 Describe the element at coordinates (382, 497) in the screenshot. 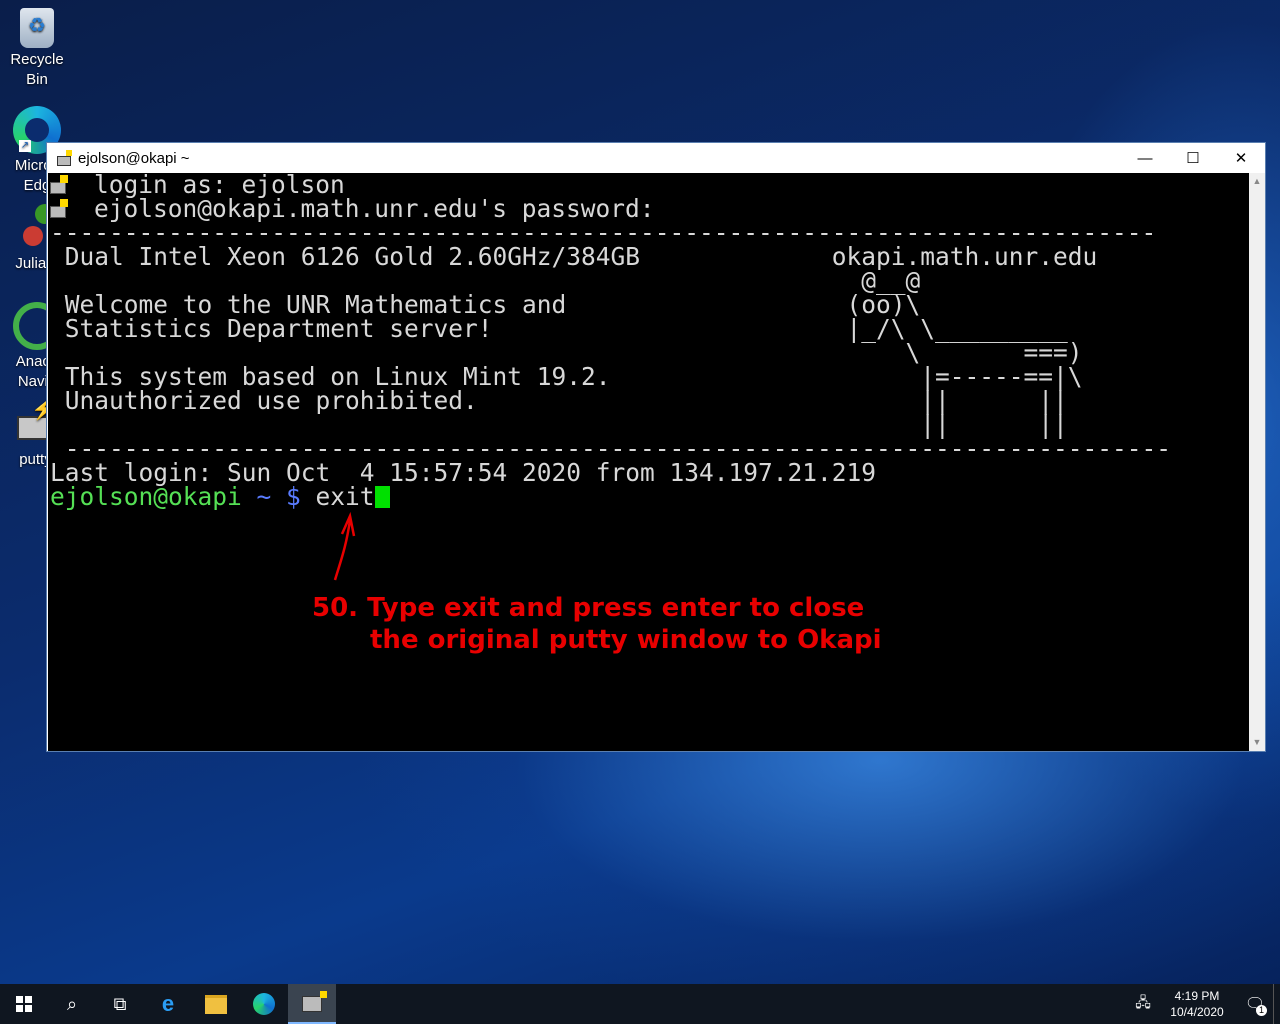

I see `terminal-cursor` at that location.